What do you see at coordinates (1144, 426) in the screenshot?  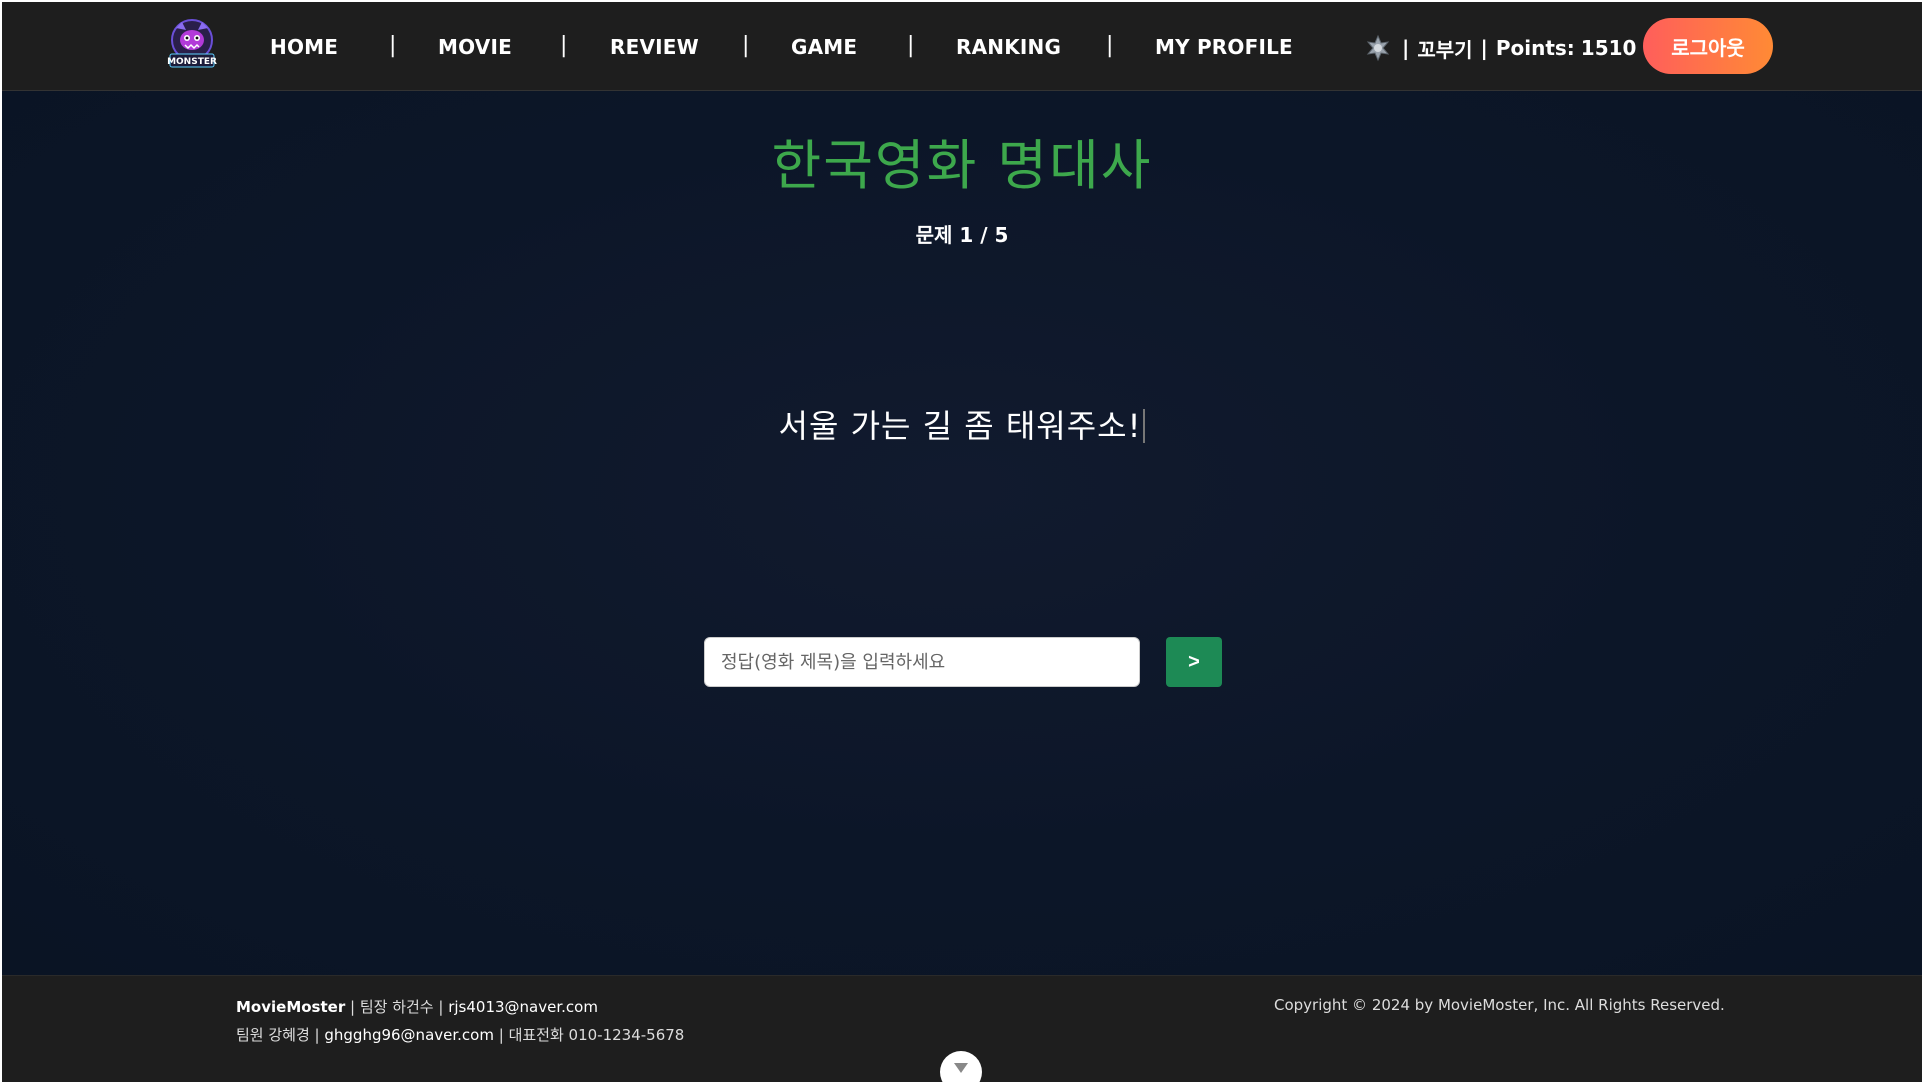 I see `typing-cursor` at bounding box center [1144, 426].